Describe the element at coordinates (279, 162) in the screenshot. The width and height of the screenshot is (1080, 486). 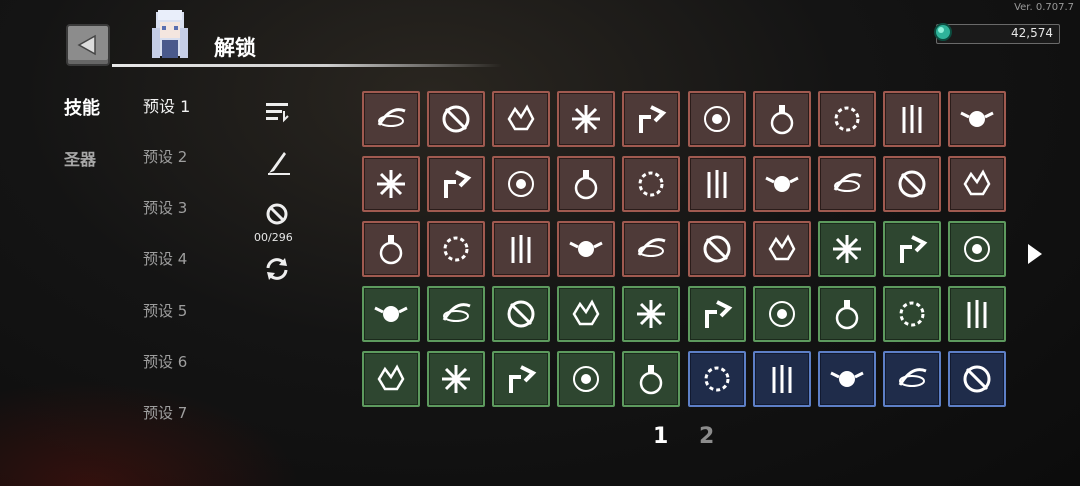
I see `quill-icon` at that location.